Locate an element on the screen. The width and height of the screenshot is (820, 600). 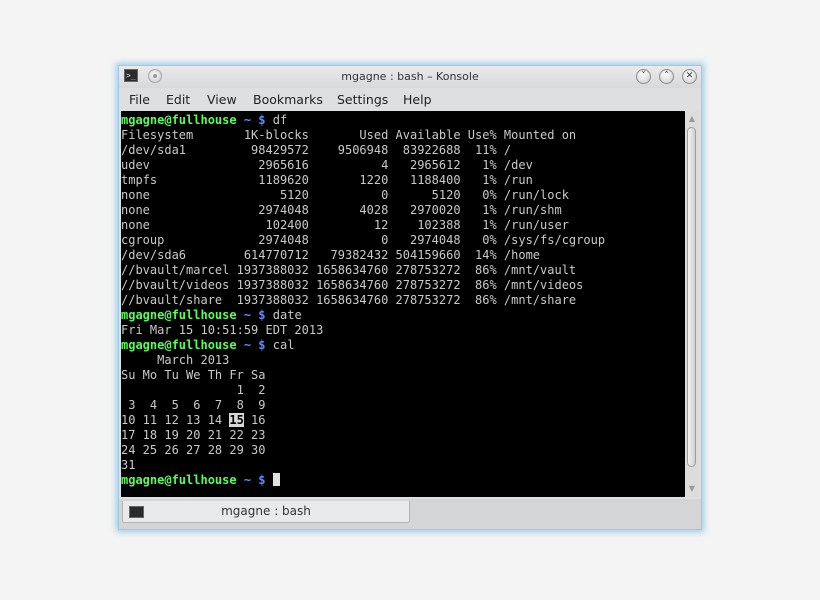
window-title: mgagne : bash – Konsole is located at coordinates (410, 76).